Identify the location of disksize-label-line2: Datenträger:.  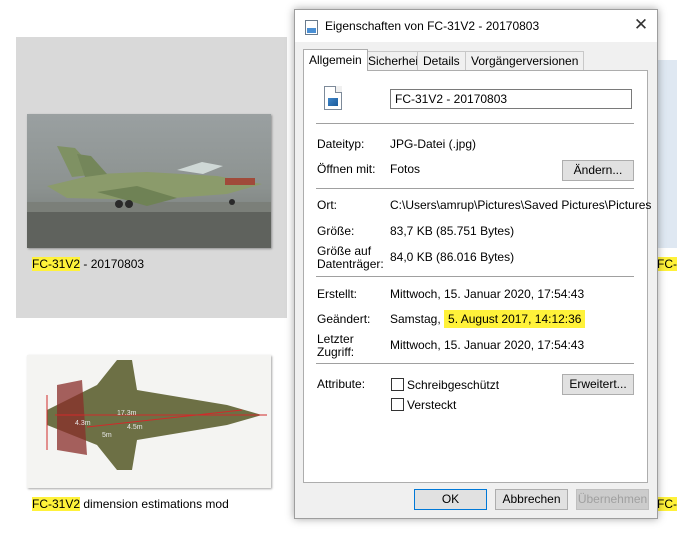
(350, 264).